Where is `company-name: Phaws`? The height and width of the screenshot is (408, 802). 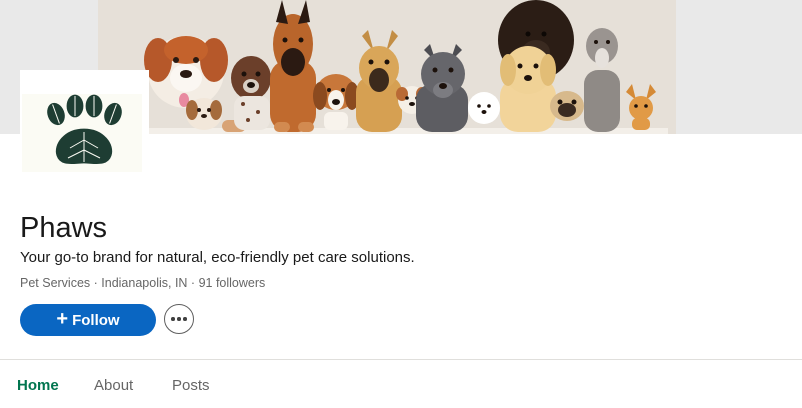
company-name: Phaws is located at coordinates (64, 228).